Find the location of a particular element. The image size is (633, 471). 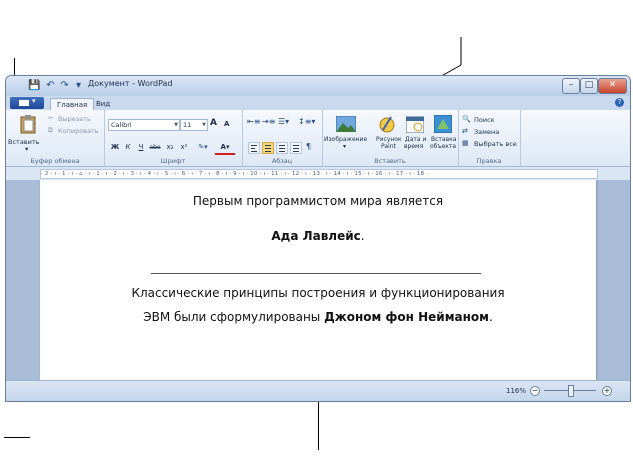

help-icon: ? is located at coordinates (619, 102).